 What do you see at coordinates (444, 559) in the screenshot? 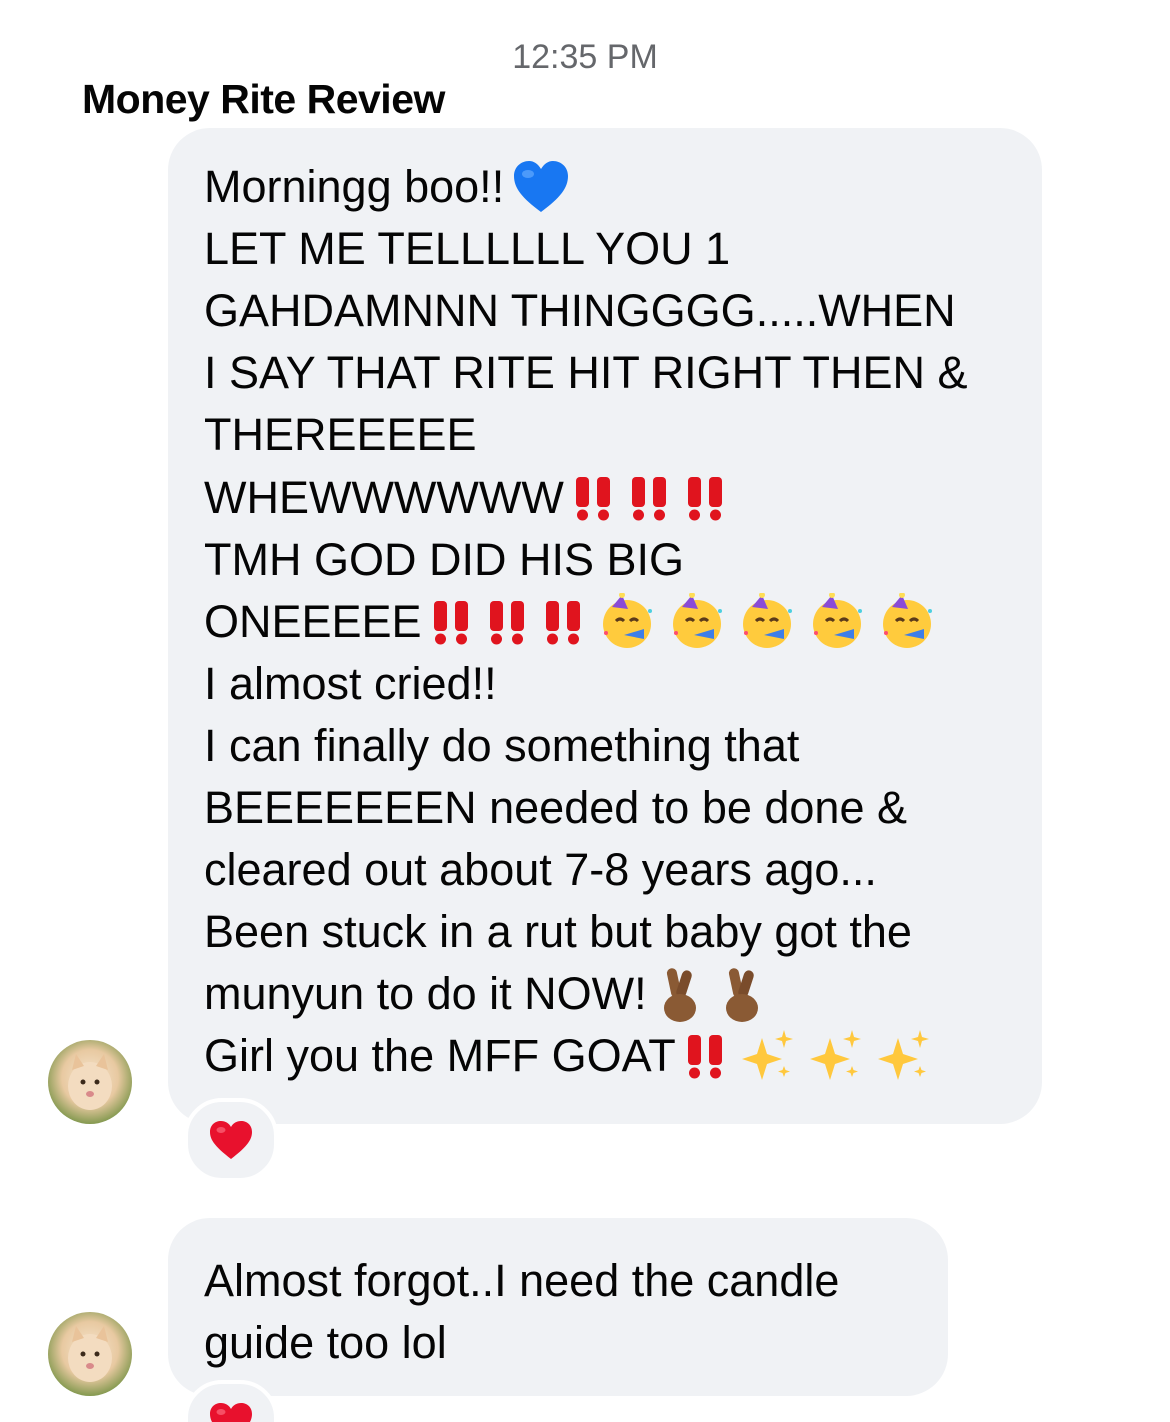
I see `message-line: TMH GOD DID HIS BIG` at bounding box center [444, 559].